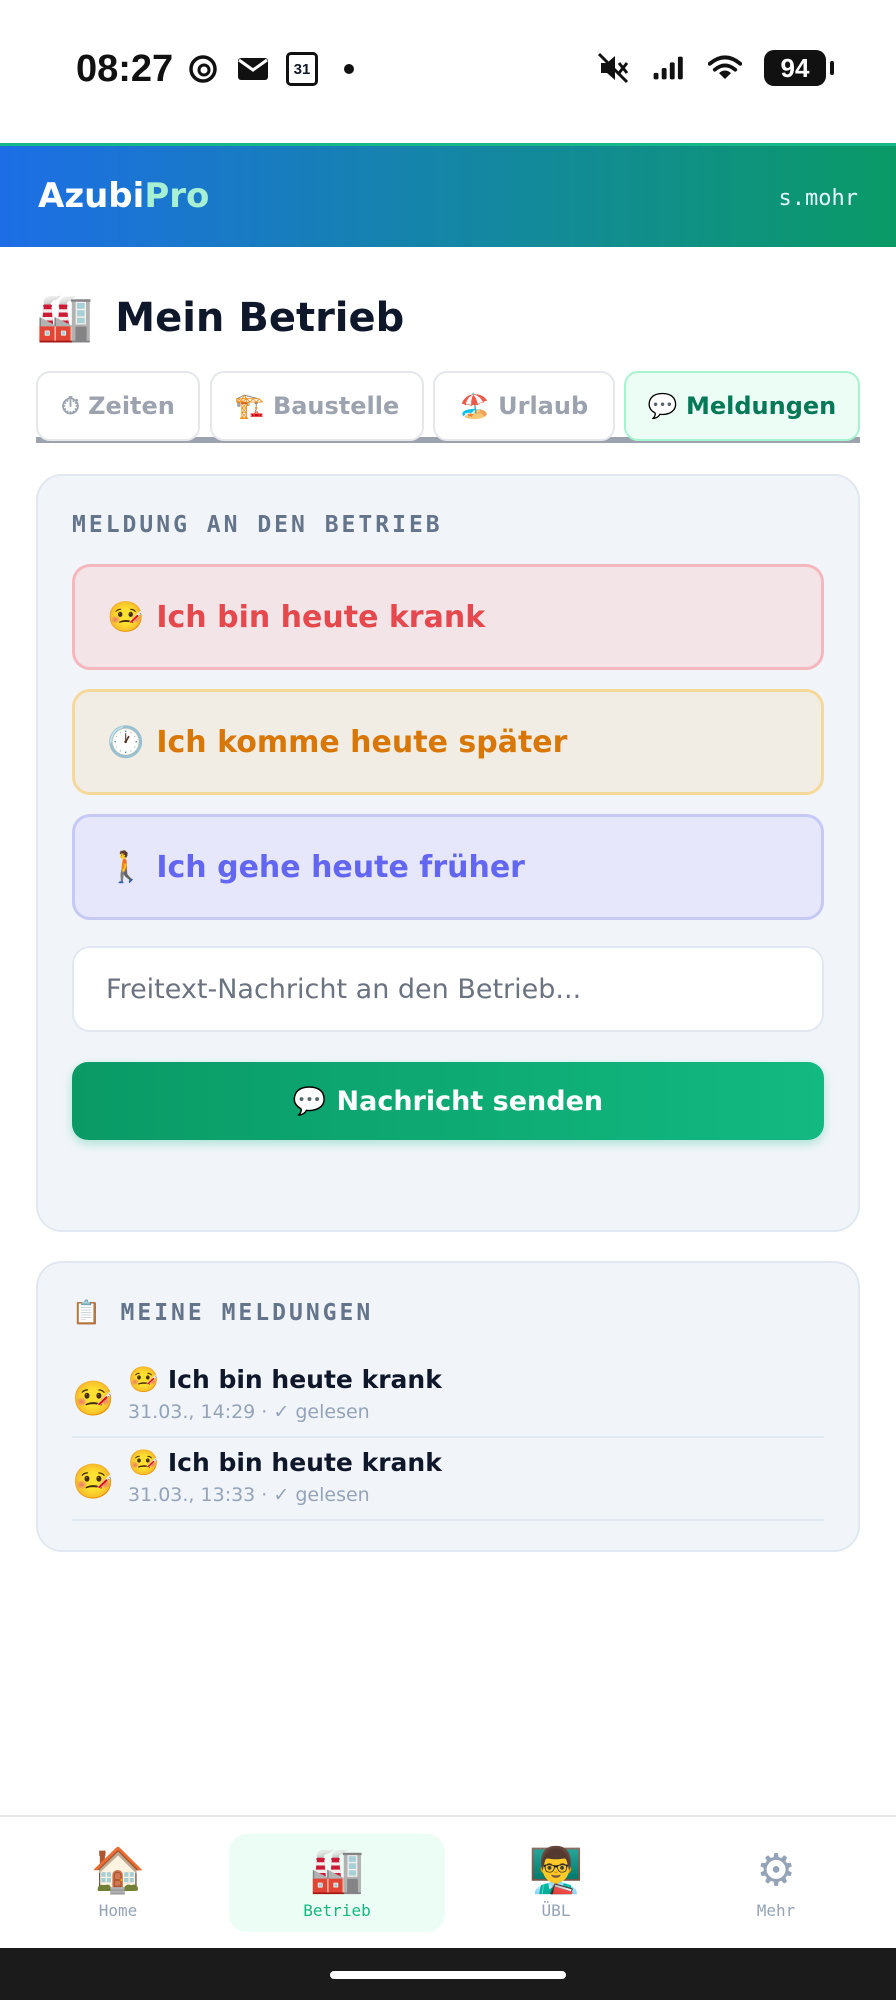 The image size is (896, 2000). Describe the element at coordinates (799, 68) in the screenshot. I see `battery-icon: 94` at that location.